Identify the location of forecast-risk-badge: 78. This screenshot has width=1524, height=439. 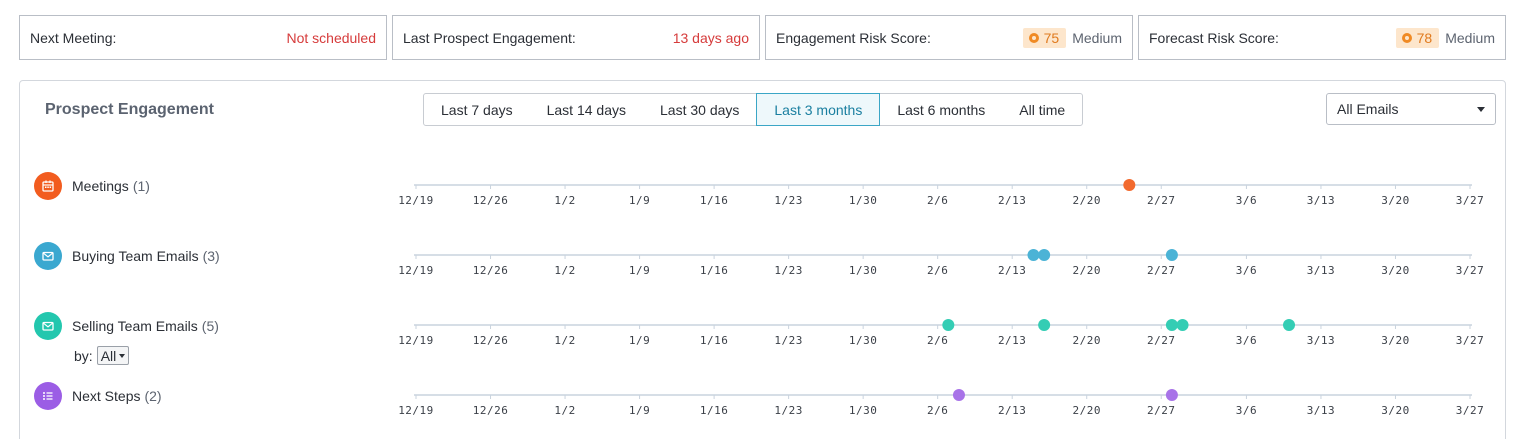
(1417, 37).